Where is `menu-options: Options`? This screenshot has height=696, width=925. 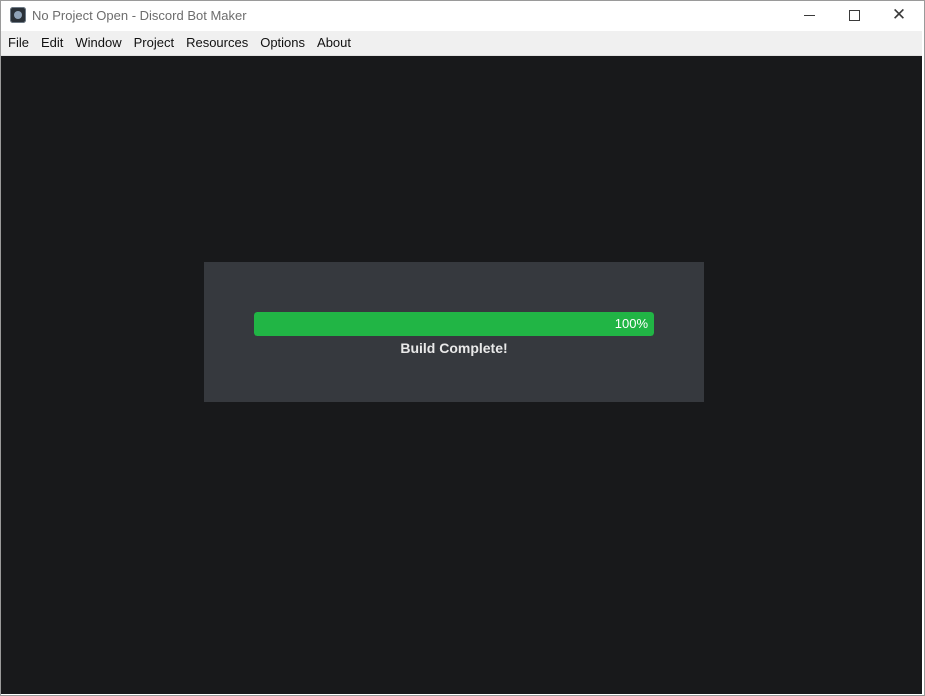
menu-options: Options is located at coordinates (282, 43).